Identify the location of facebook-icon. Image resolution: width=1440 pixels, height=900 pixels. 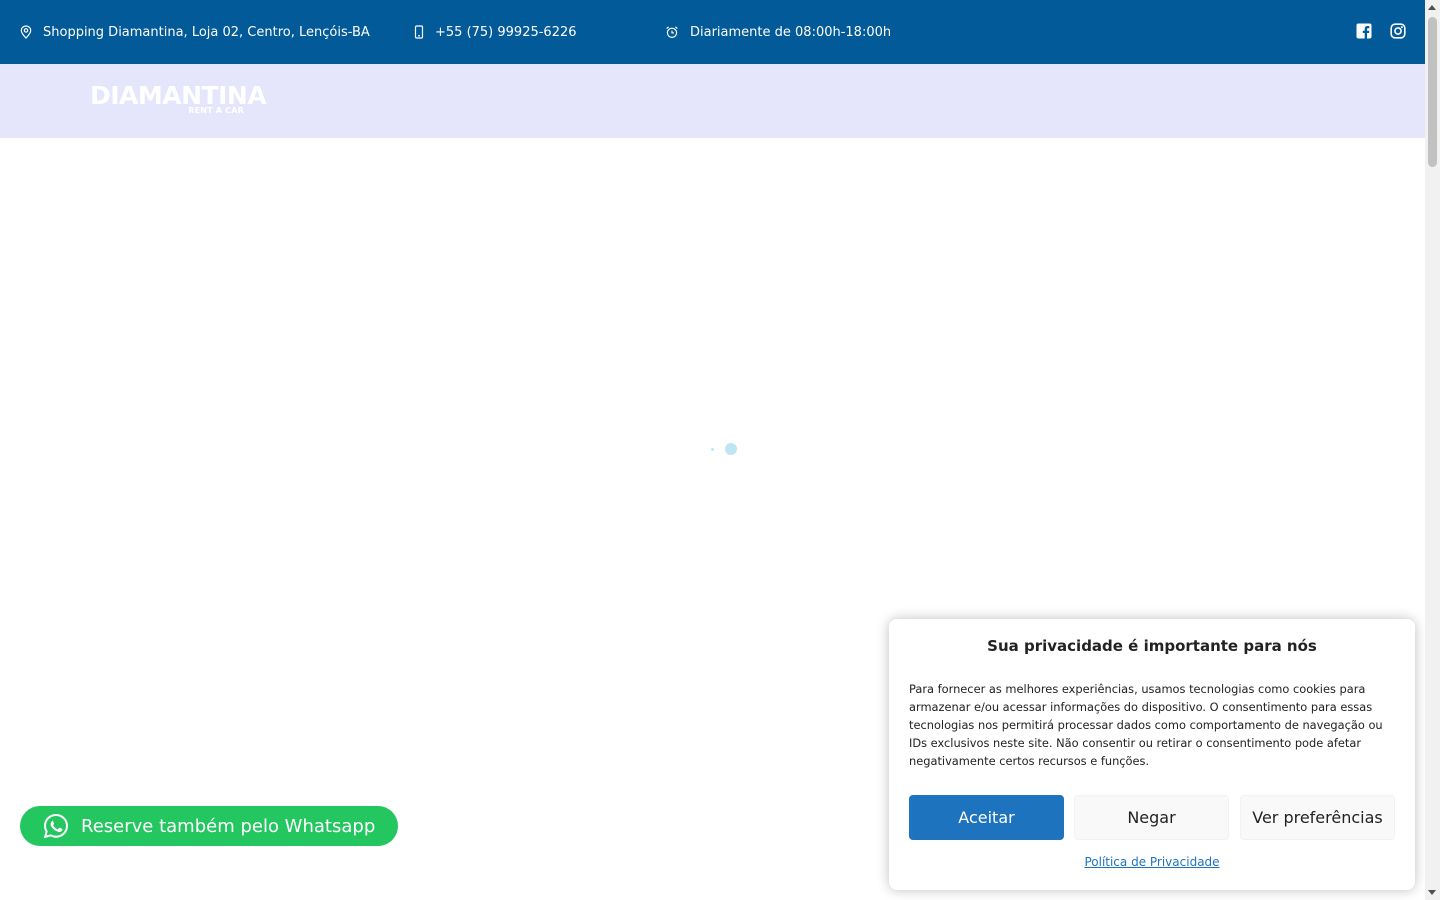
(1364, 31).